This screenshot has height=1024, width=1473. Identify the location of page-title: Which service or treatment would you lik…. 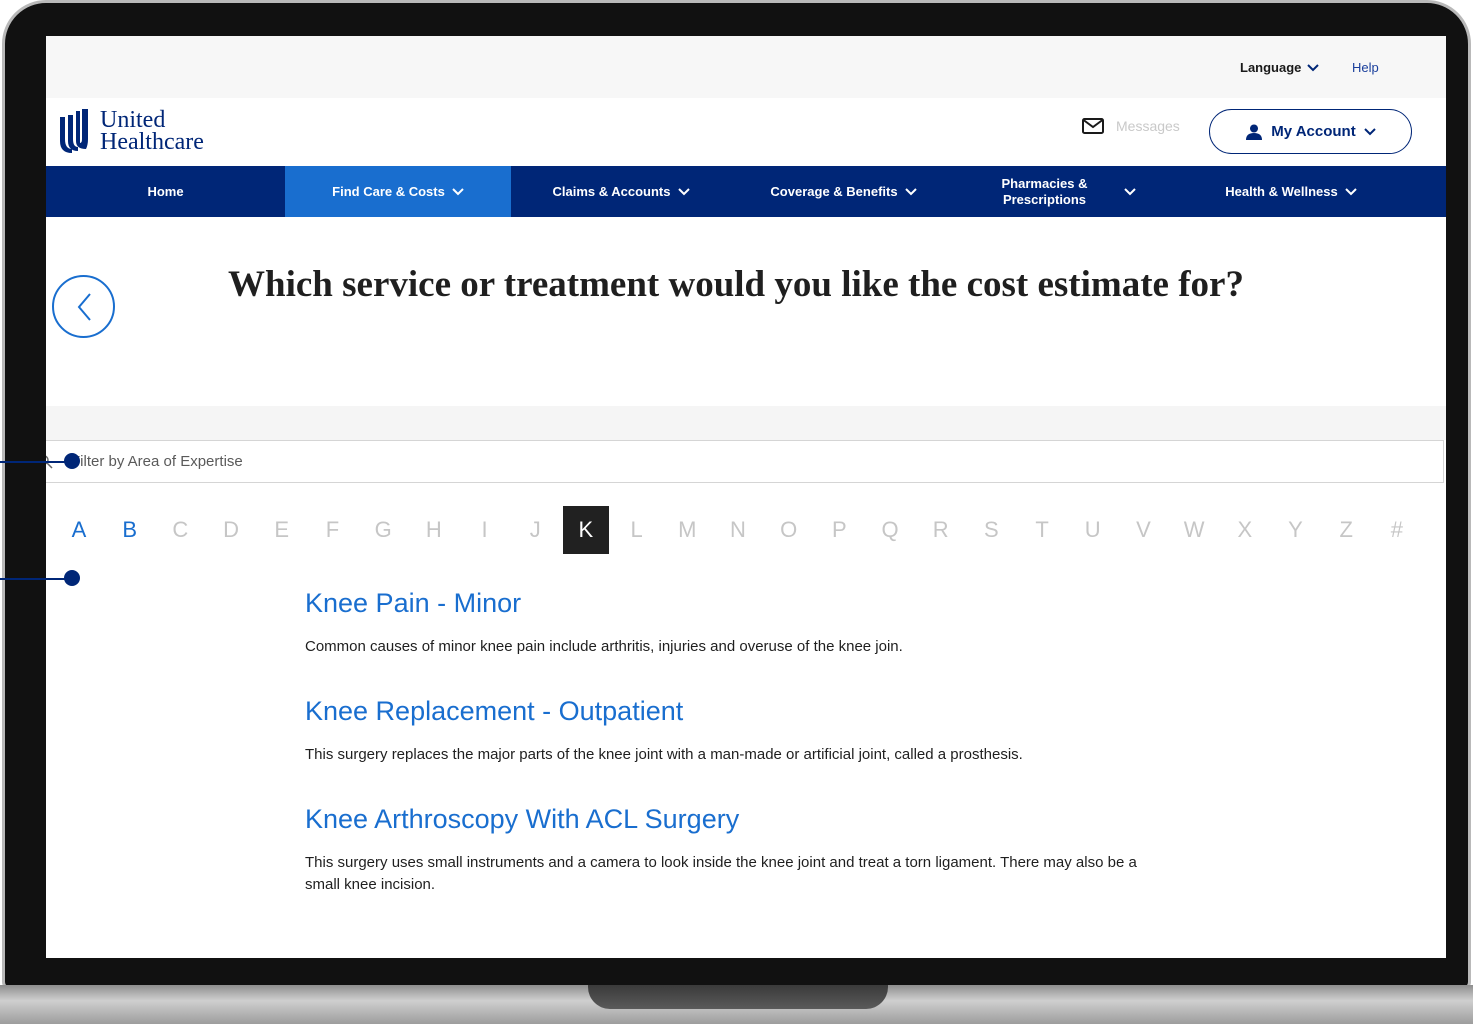
(736, 284).